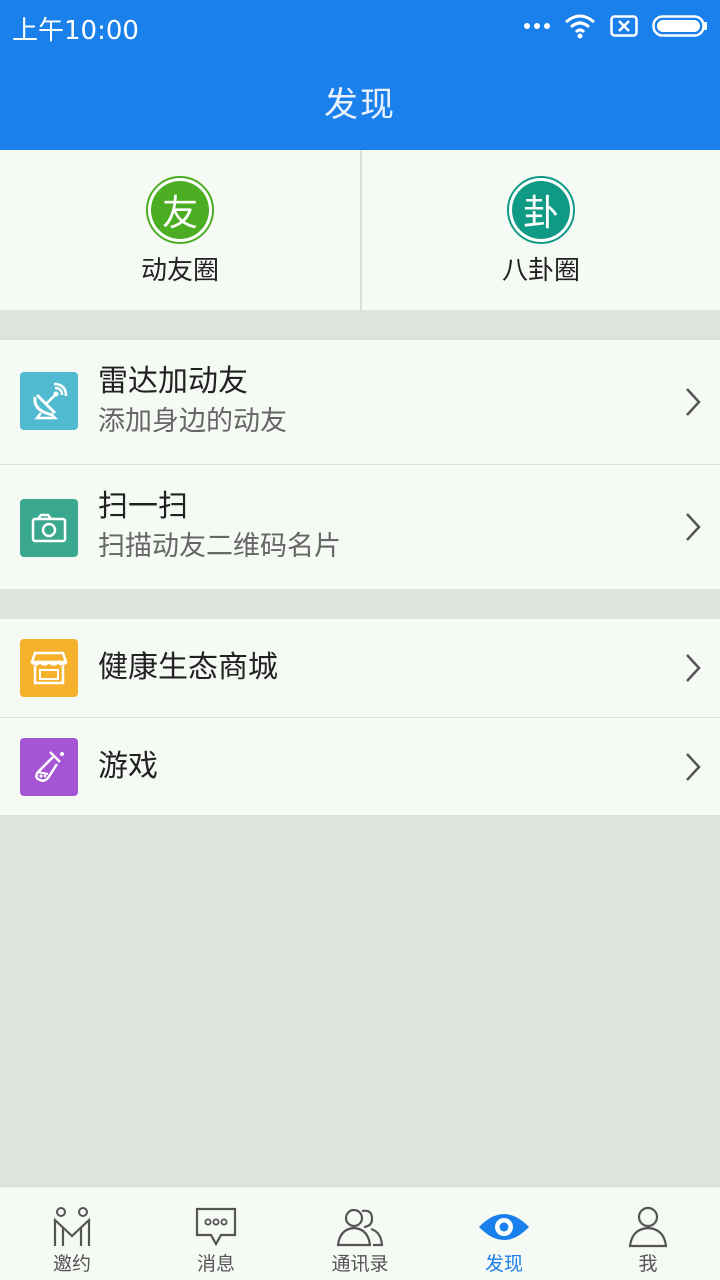  I want to click on tab-messages-label: 消息, so click(215, 1264).